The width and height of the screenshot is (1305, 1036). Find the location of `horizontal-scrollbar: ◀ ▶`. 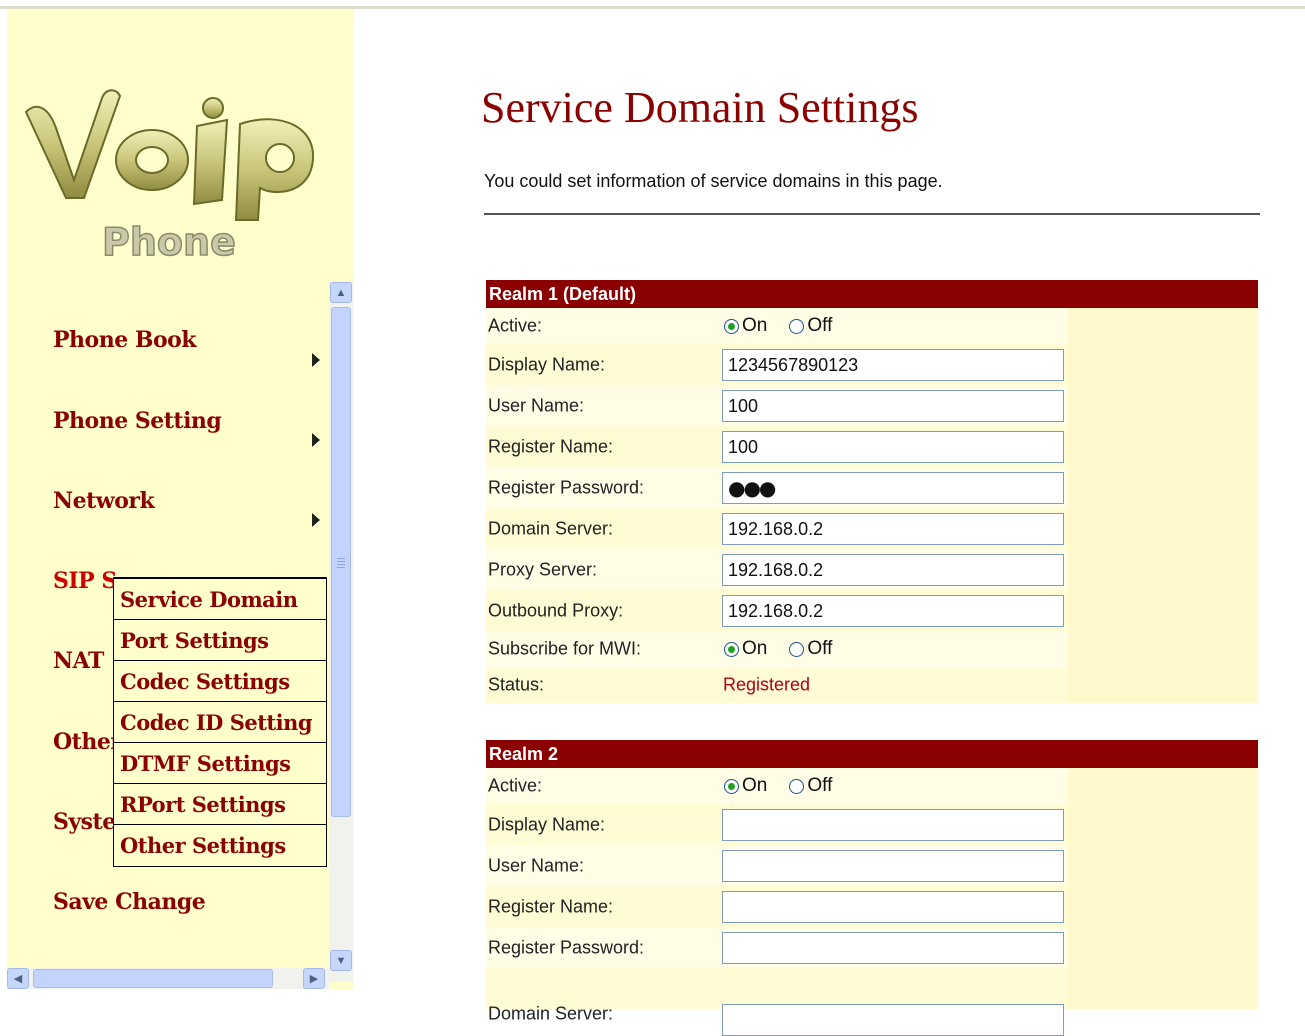

horizontal-scrollbar: ◀ ▶ is located at coordinates (168, 978).